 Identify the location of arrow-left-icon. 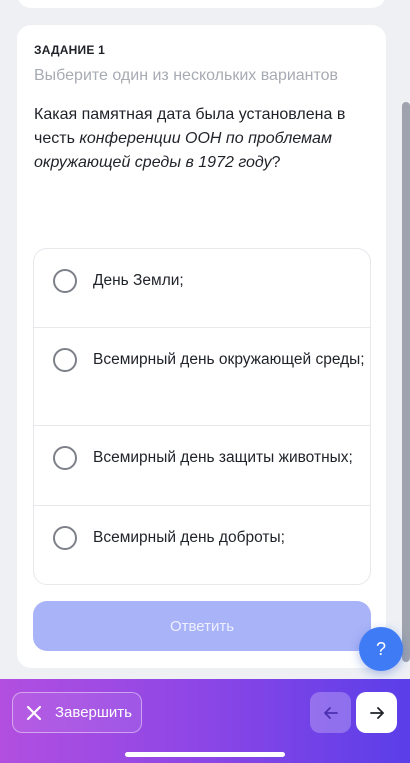
(330, 712).